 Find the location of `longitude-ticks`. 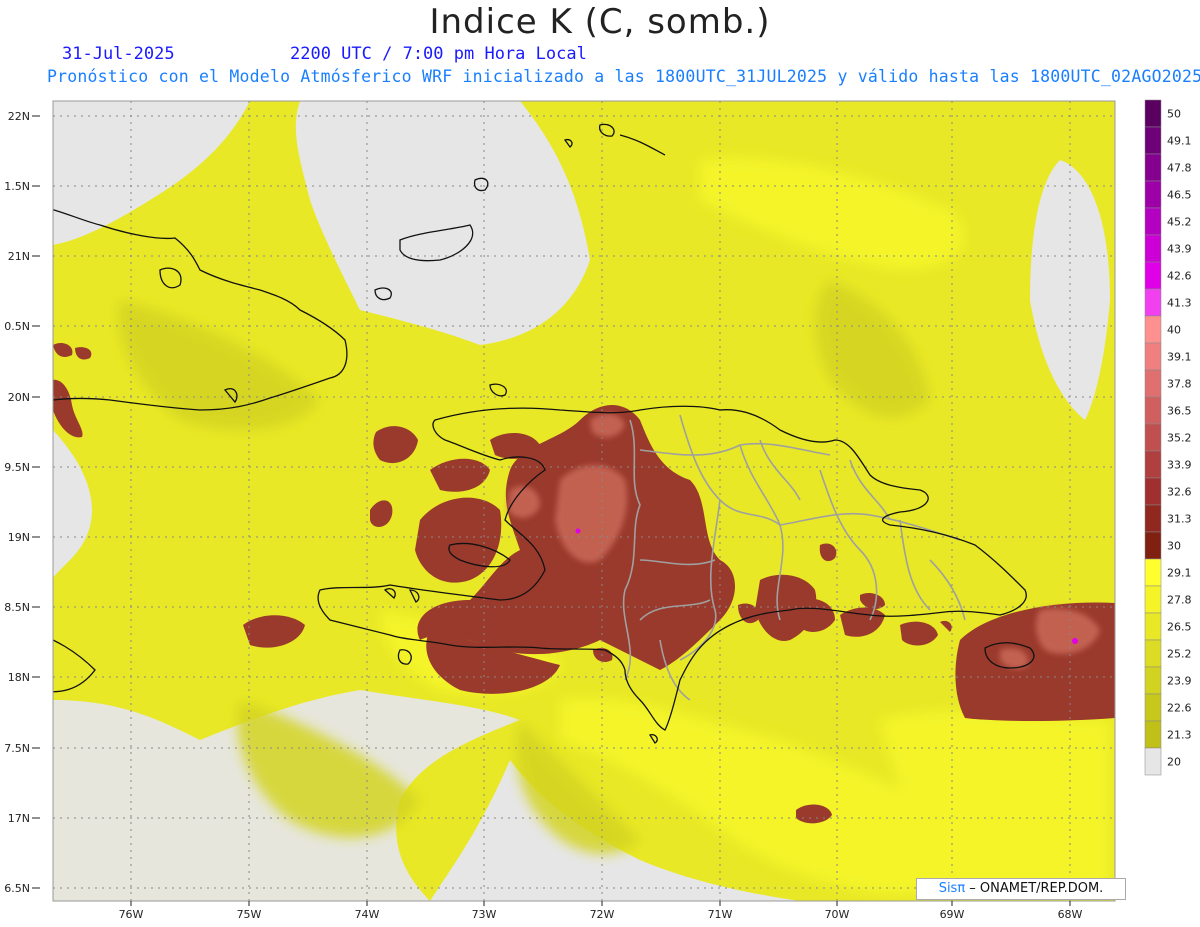

longitude-ticks is located at coordinates (600, 903).